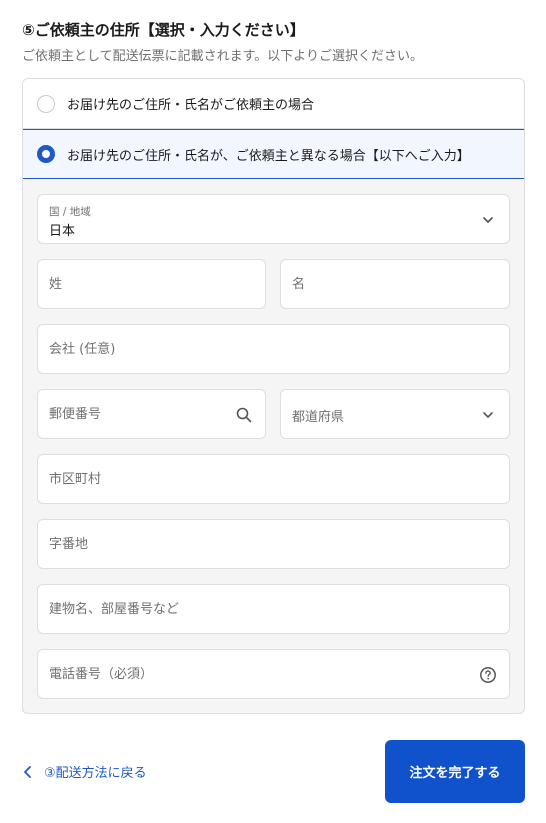 The image size is (546, 823). Describe the element at coordinates (95, 773) in the screenshot. I see `back-link-label: ③配送方法に戻る` at that location.